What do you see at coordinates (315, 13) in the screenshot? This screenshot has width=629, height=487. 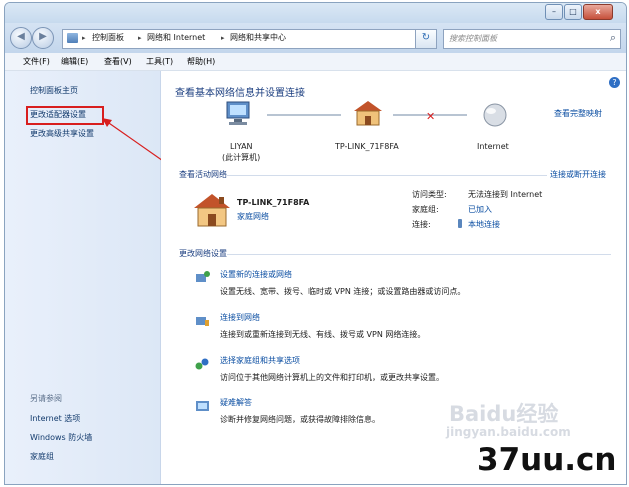 I see `title-bar: – □ x` at bounding box center [315, 13].